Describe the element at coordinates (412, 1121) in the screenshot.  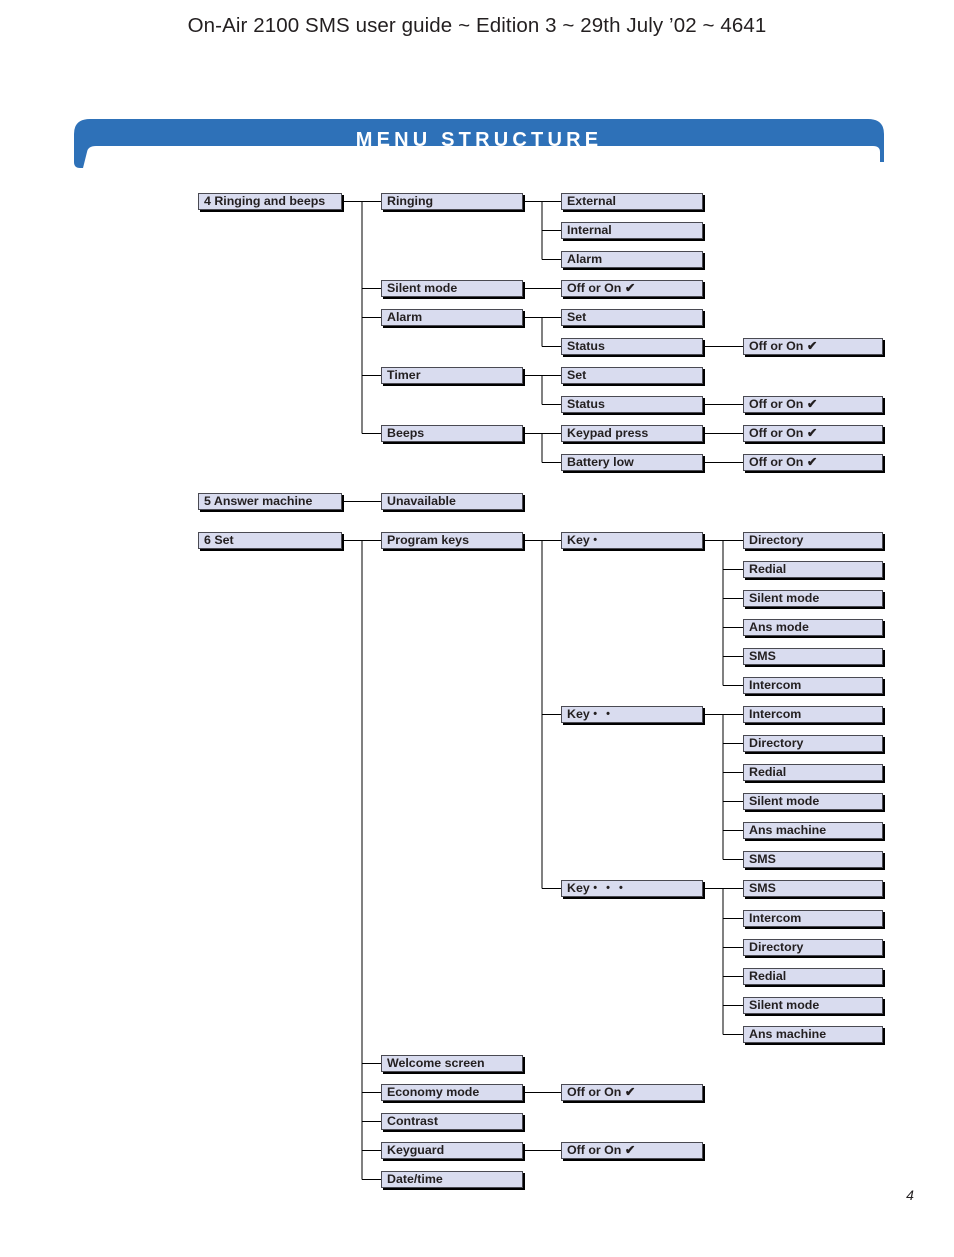
I see `menu-node-label: Contrast` at that location.